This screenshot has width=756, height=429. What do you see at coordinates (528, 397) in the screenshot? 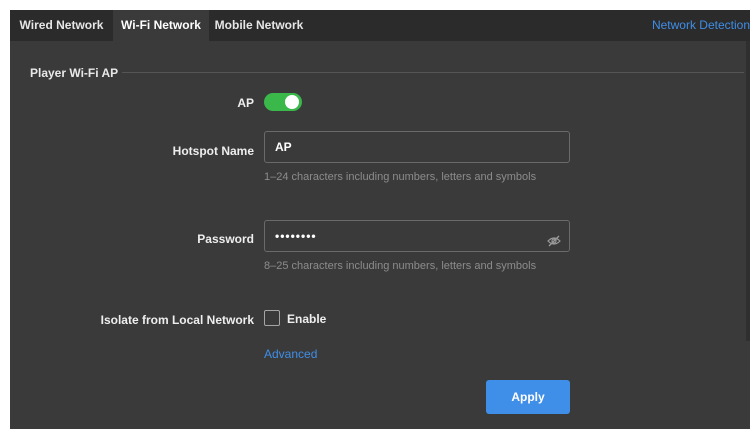
I see `apply-button: Apply` at bounding box center [528, 397].